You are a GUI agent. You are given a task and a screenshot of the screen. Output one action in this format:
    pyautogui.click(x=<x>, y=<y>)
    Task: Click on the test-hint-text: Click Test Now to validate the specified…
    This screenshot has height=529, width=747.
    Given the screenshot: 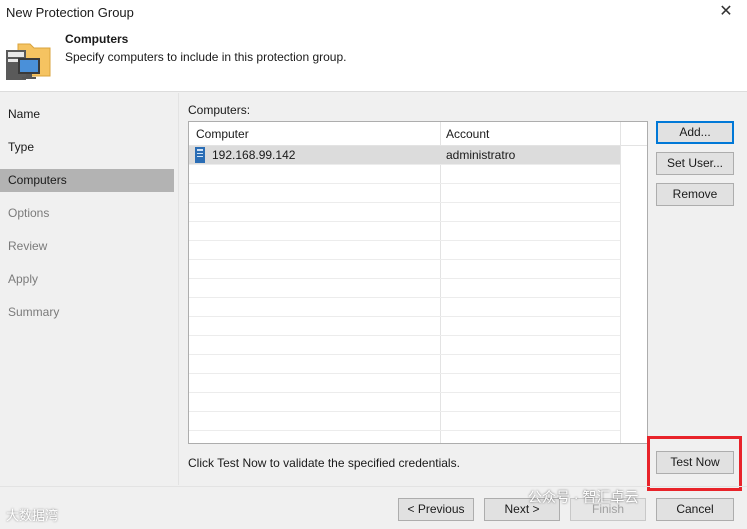 What is the action you would take?
    pyautogui.click(x=324, y=463)
    